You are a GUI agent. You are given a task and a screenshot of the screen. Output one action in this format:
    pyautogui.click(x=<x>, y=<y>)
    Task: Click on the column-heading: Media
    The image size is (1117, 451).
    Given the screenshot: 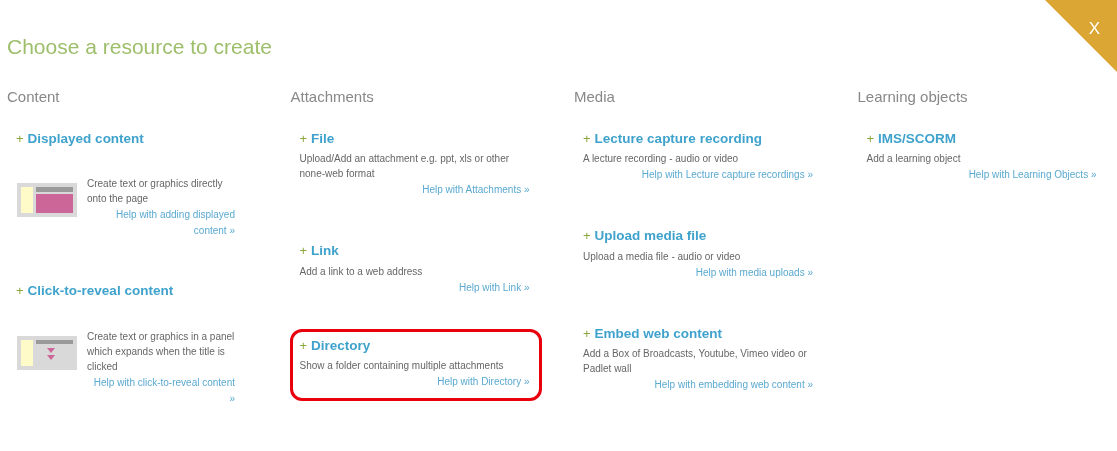 What is the action you would take?
    pyautogui.click(x=595, y=97)
    